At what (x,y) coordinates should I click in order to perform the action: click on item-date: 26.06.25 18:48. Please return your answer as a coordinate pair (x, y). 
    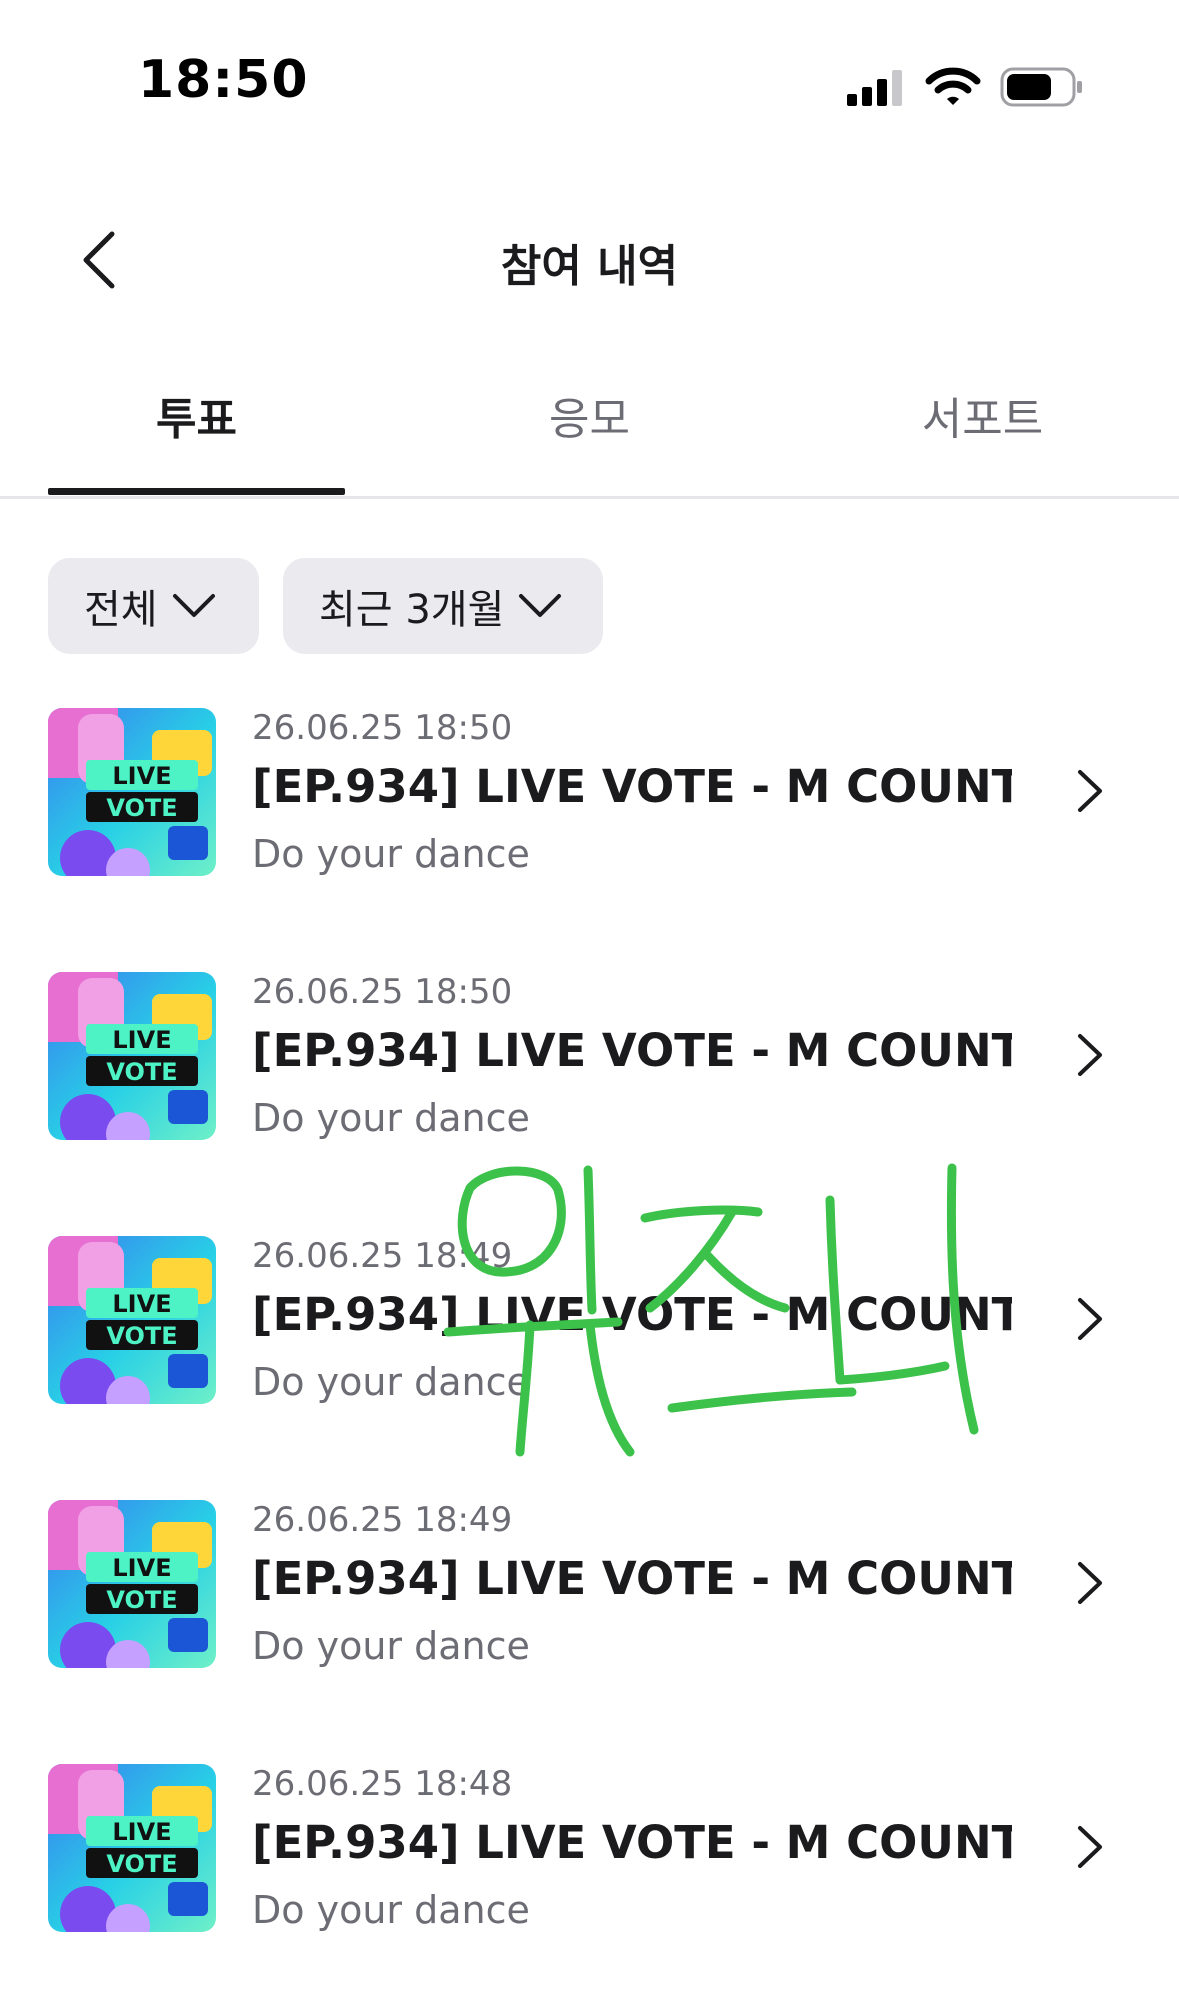
    Looking at the image, I should click on (382, 1784).